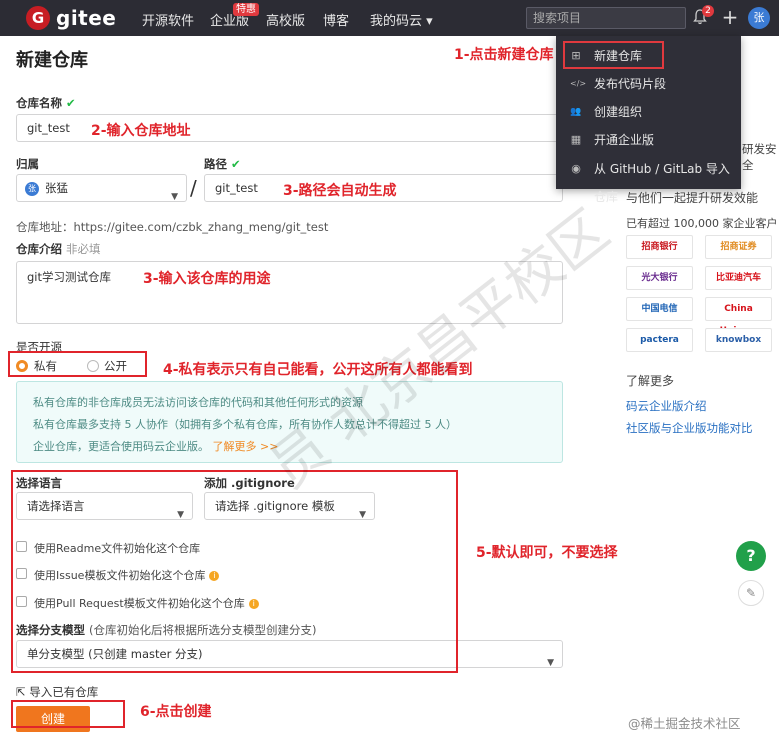  What do you see at coordinates (58, 249) in the screenshot?
I see `intro-label: 仓库介绍 非必填` at bounding box center [58, 249].